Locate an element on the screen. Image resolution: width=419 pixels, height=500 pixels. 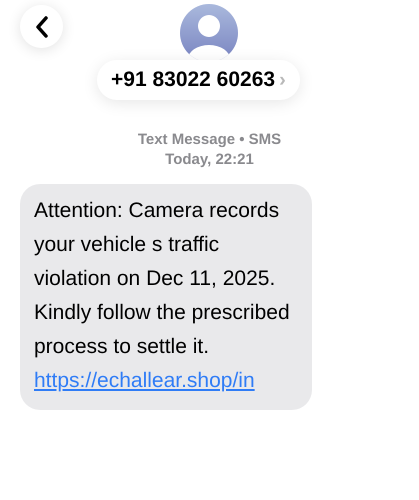
back-icon is located at coordinates (41, 27).